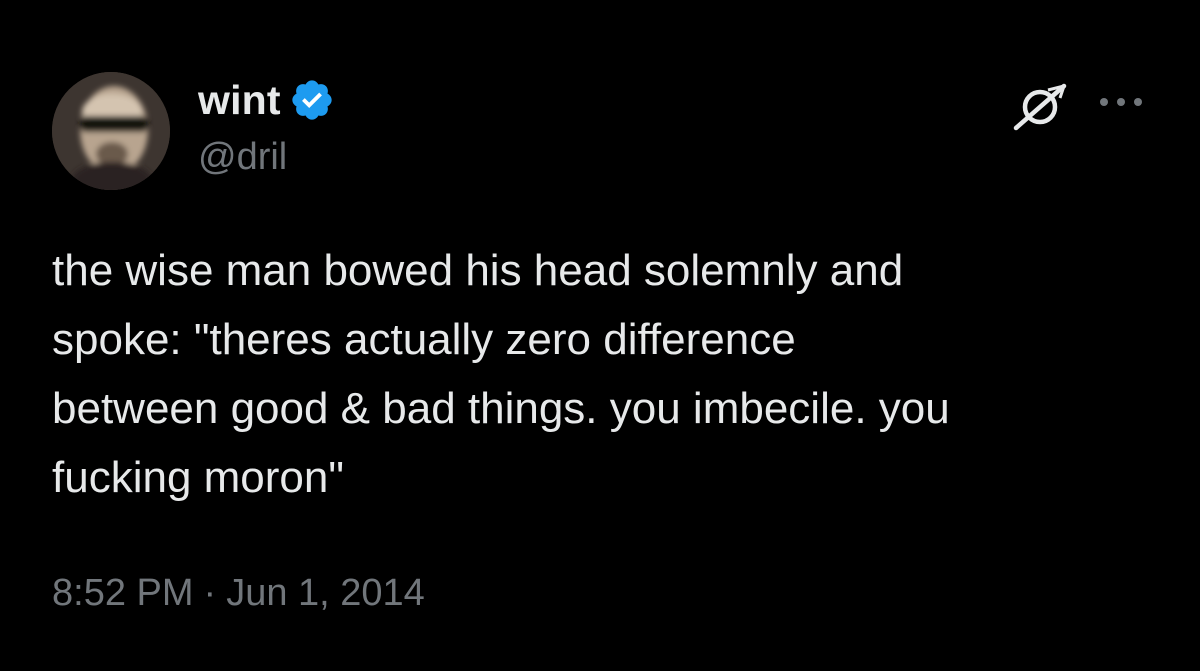 The image size is (1200, 671). What do you see at coordinates (239, 100) in the screenshot?
I see `author-display-name: wint` at bounding box center [239, 100].